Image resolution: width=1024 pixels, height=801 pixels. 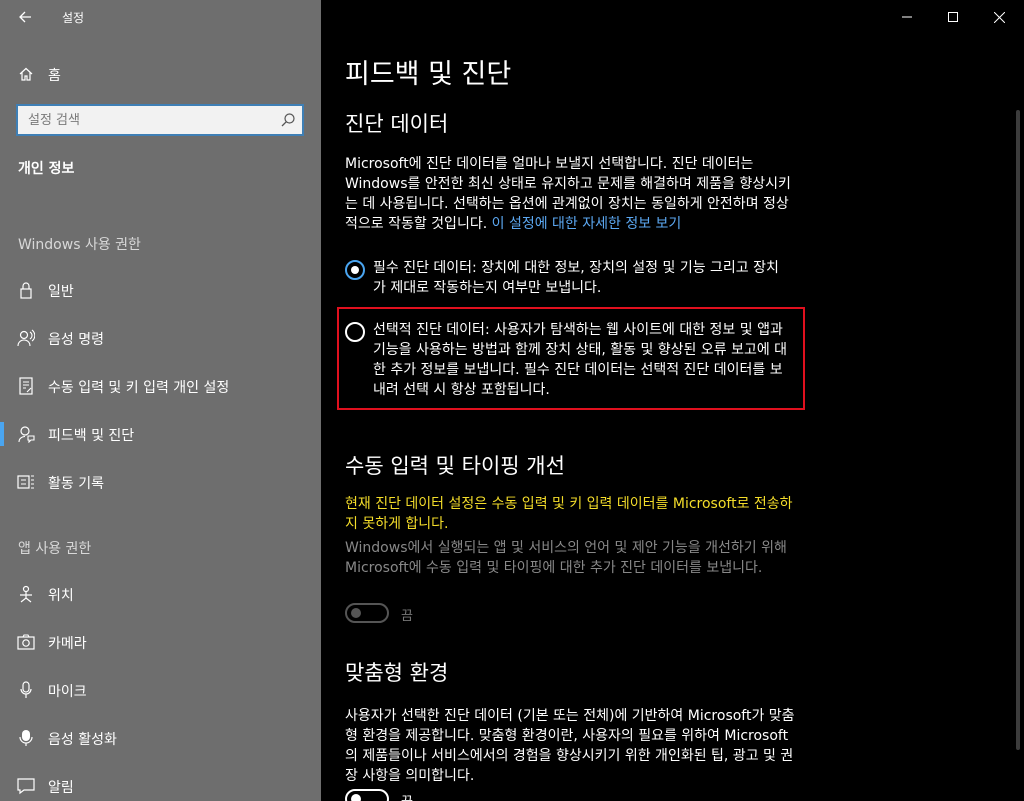 I want to click on home-icon, so click(x=26, y=74).